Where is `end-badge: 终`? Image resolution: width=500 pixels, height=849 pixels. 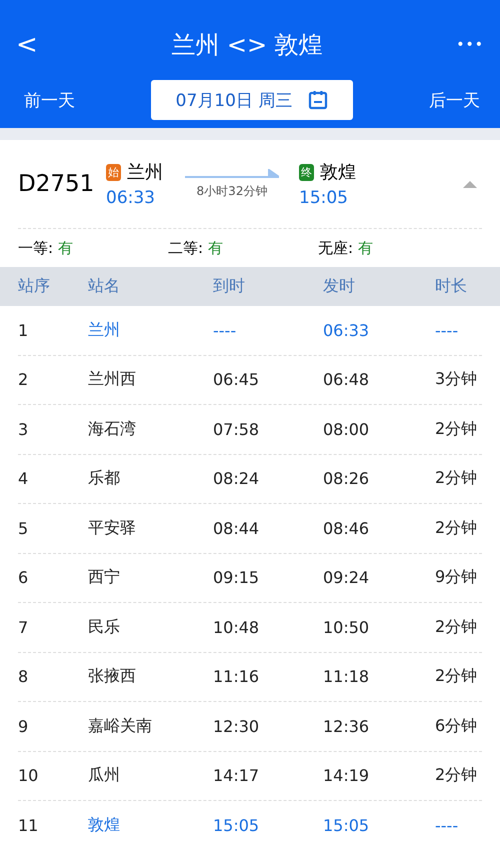
end-badge: 终 is located at coordinates (306, 172).